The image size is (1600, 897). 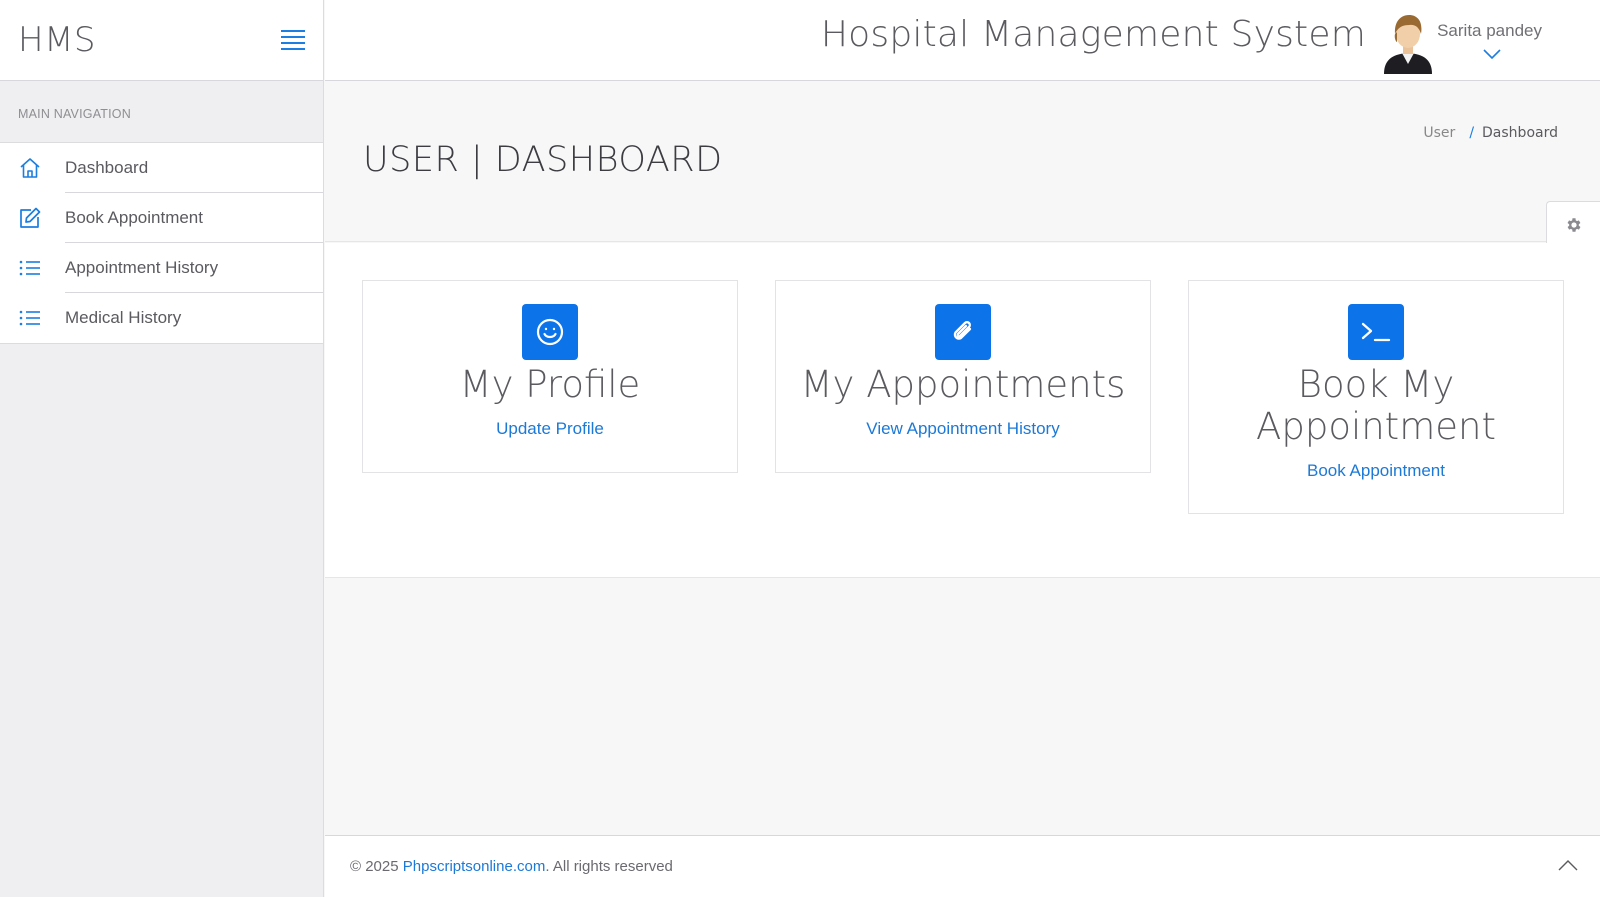 I want to click on update-profile-link: Update Profile, so click(x=550, y=429).